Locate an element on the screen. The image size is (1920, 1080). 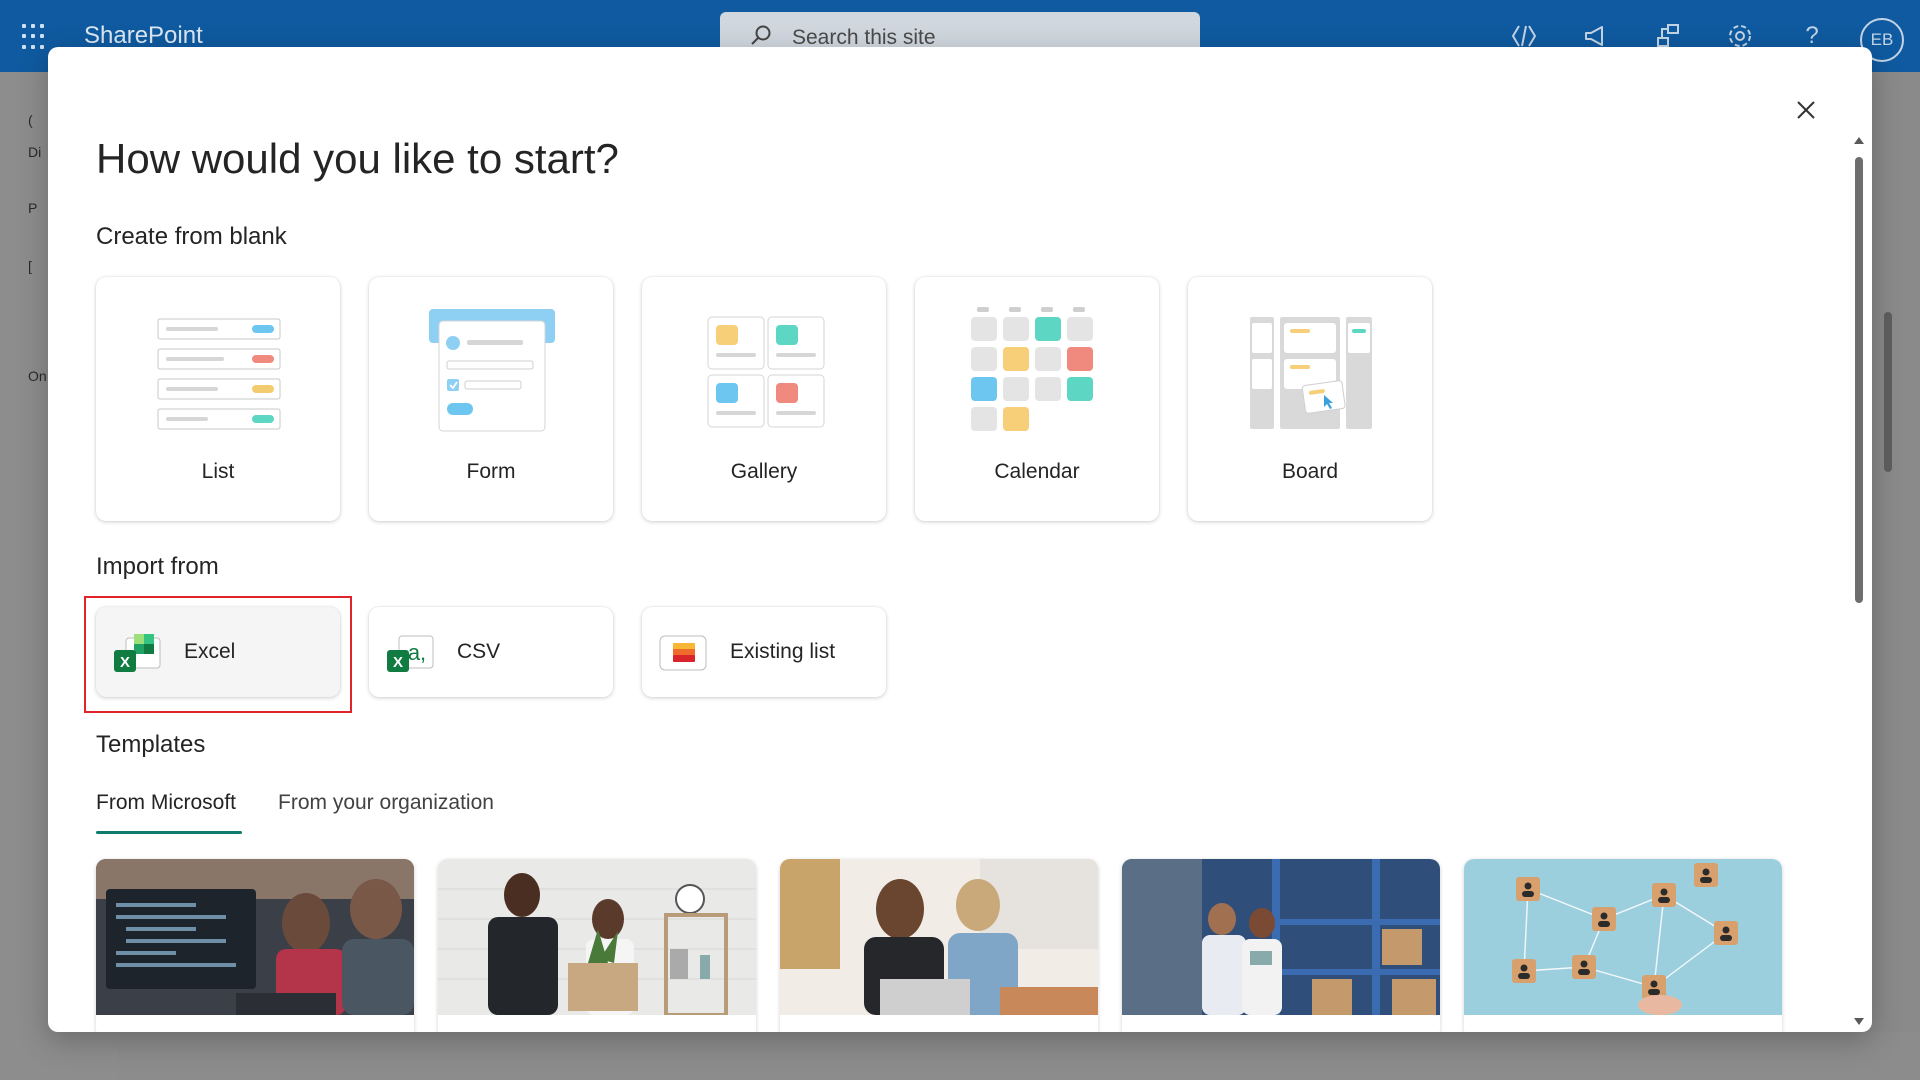
gallery-illustration is located at coordinates (766, 372).